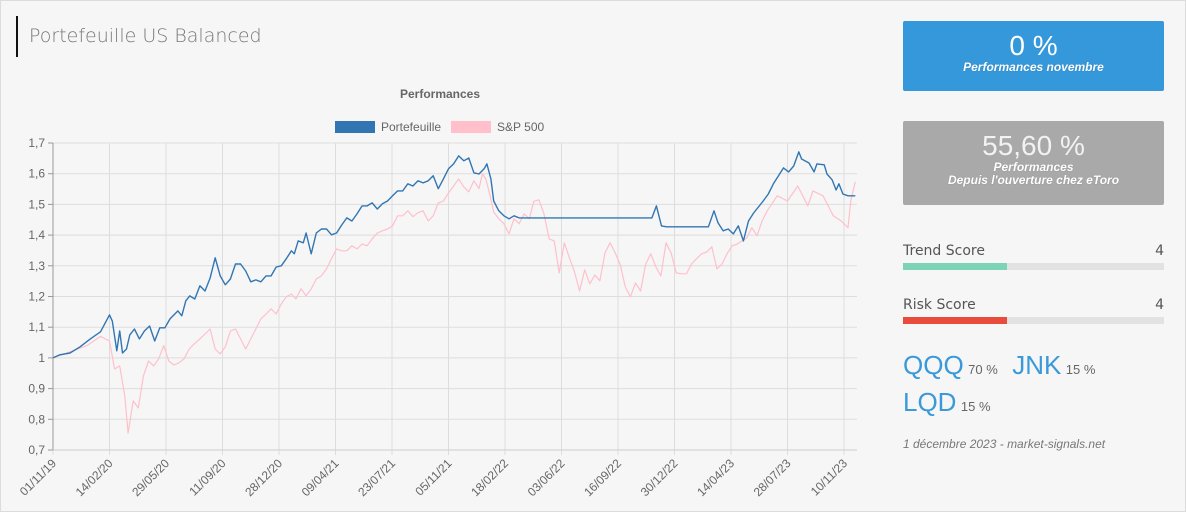 This screenshot has width=1186, height=512. What do you see at coordinates (829, 477) in the screenshot?
I see `x-tick-label: 10/11/23` at bounding box center [829, 477].